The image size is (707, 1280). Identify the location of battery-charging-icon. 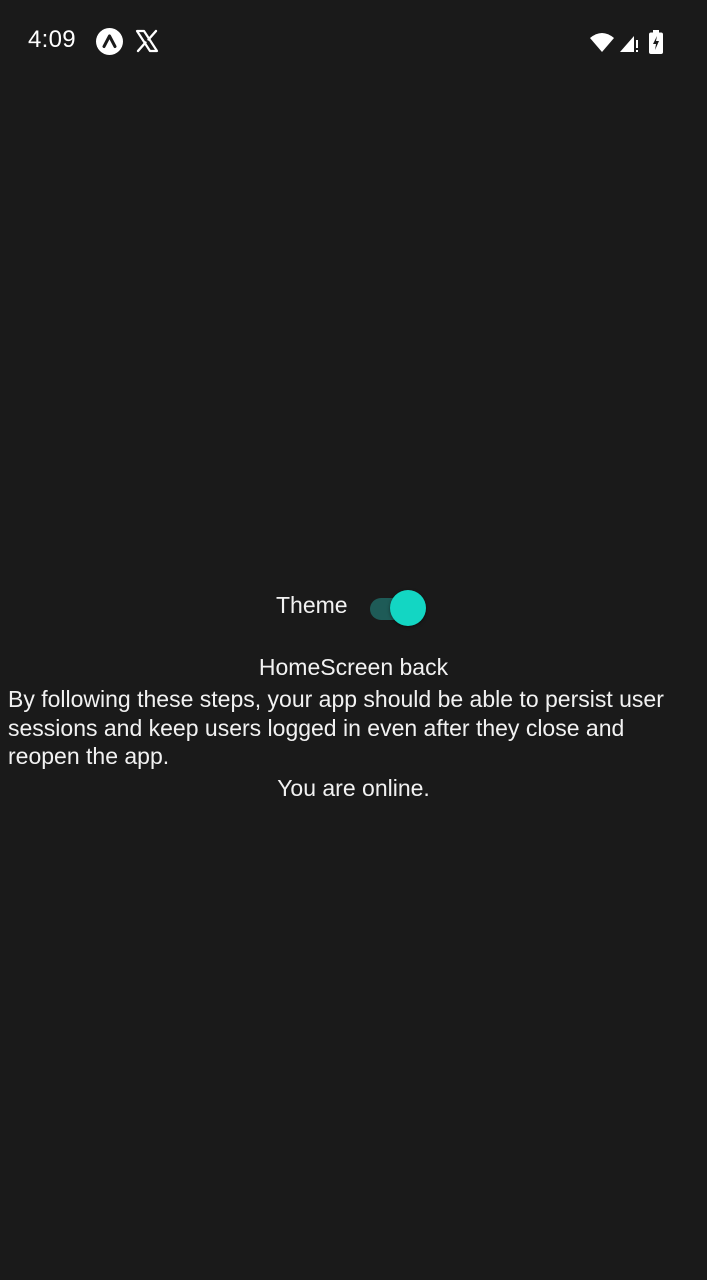
(656, 42).